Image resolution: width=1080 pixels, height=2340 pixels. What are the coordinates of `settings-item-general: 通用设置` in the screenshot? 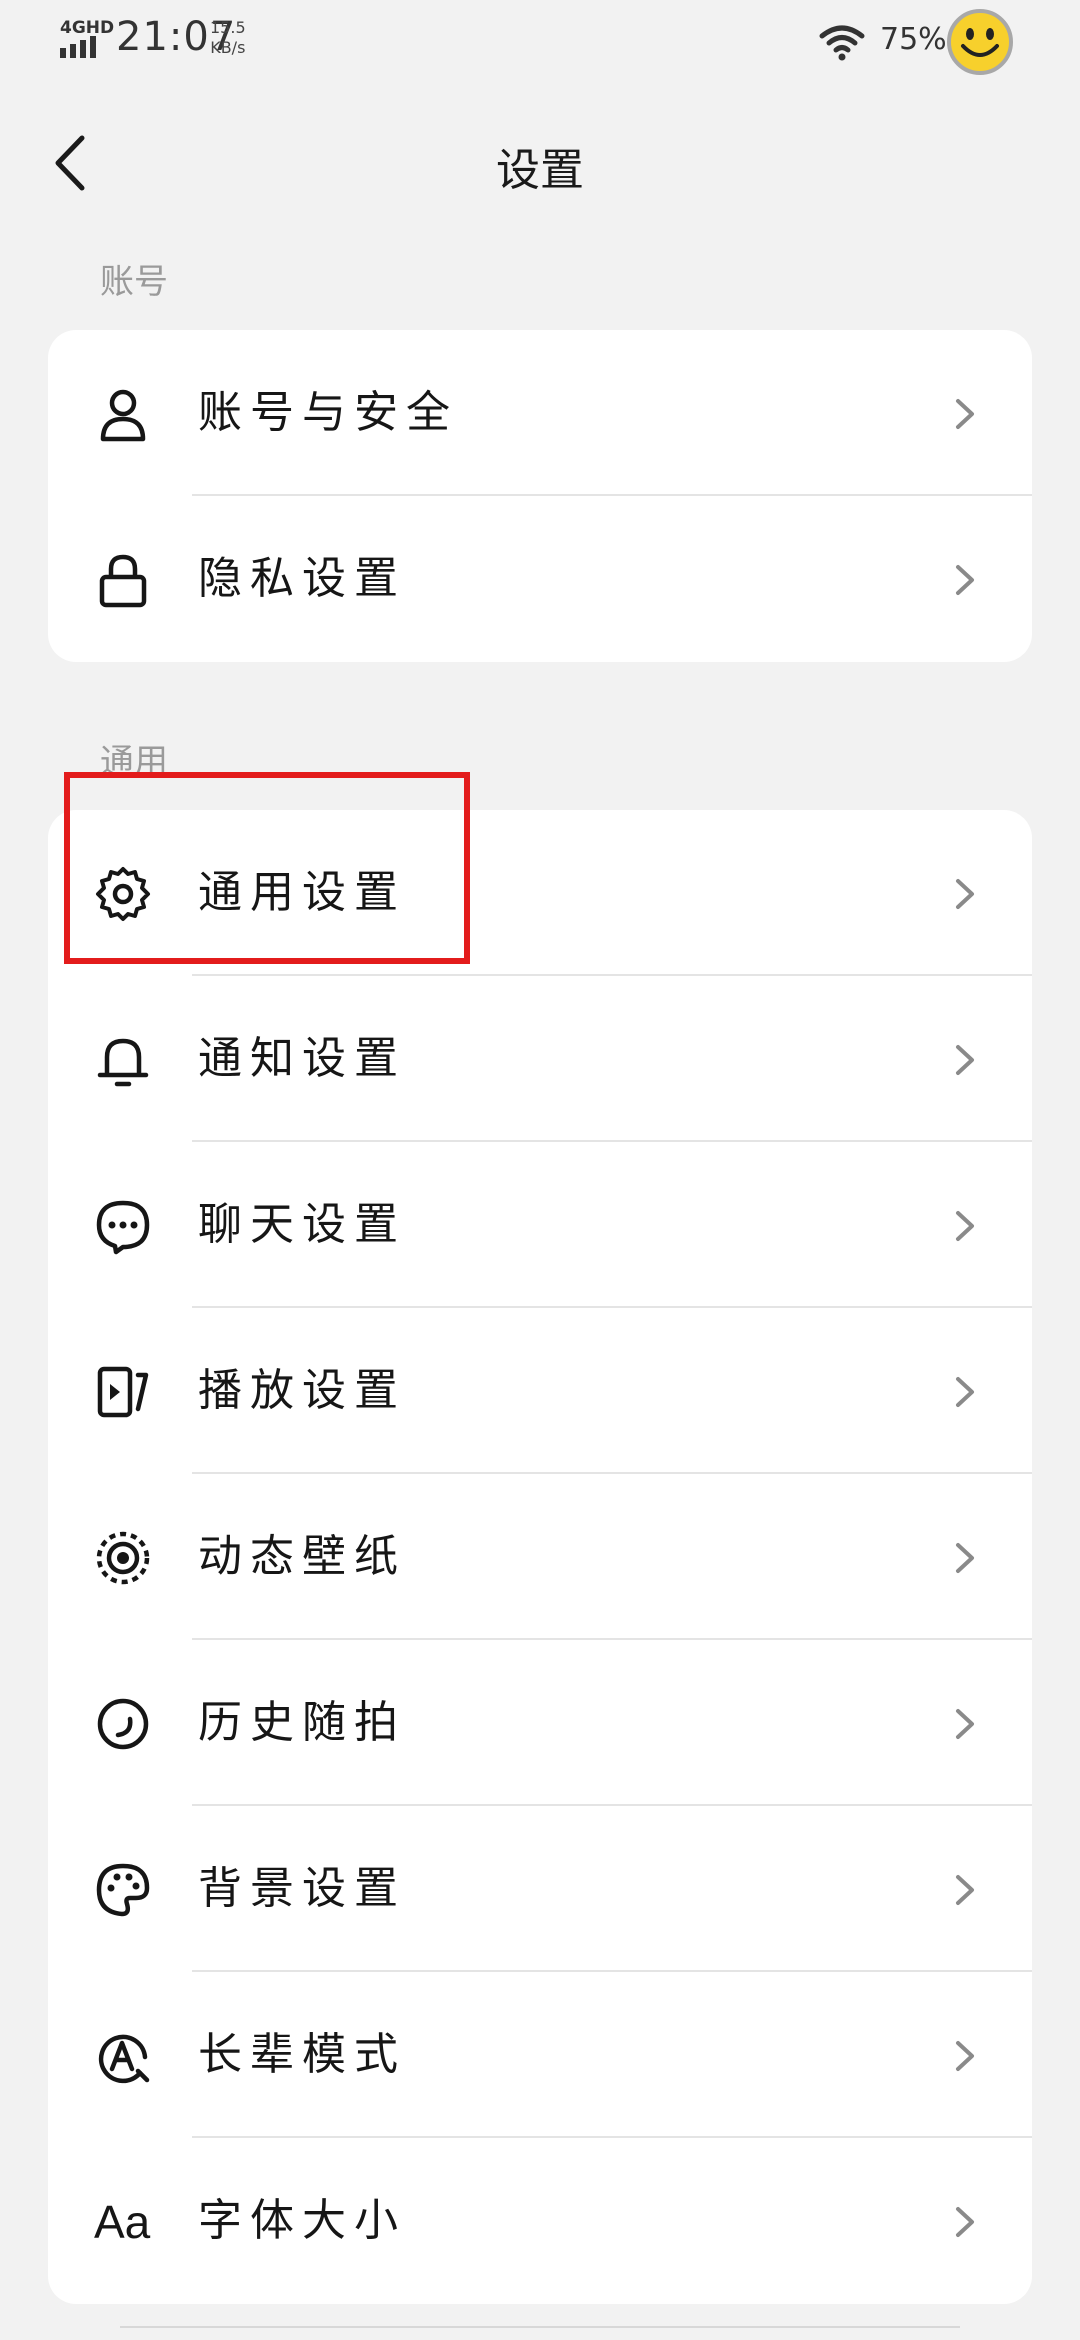 It's located at (540, 893).